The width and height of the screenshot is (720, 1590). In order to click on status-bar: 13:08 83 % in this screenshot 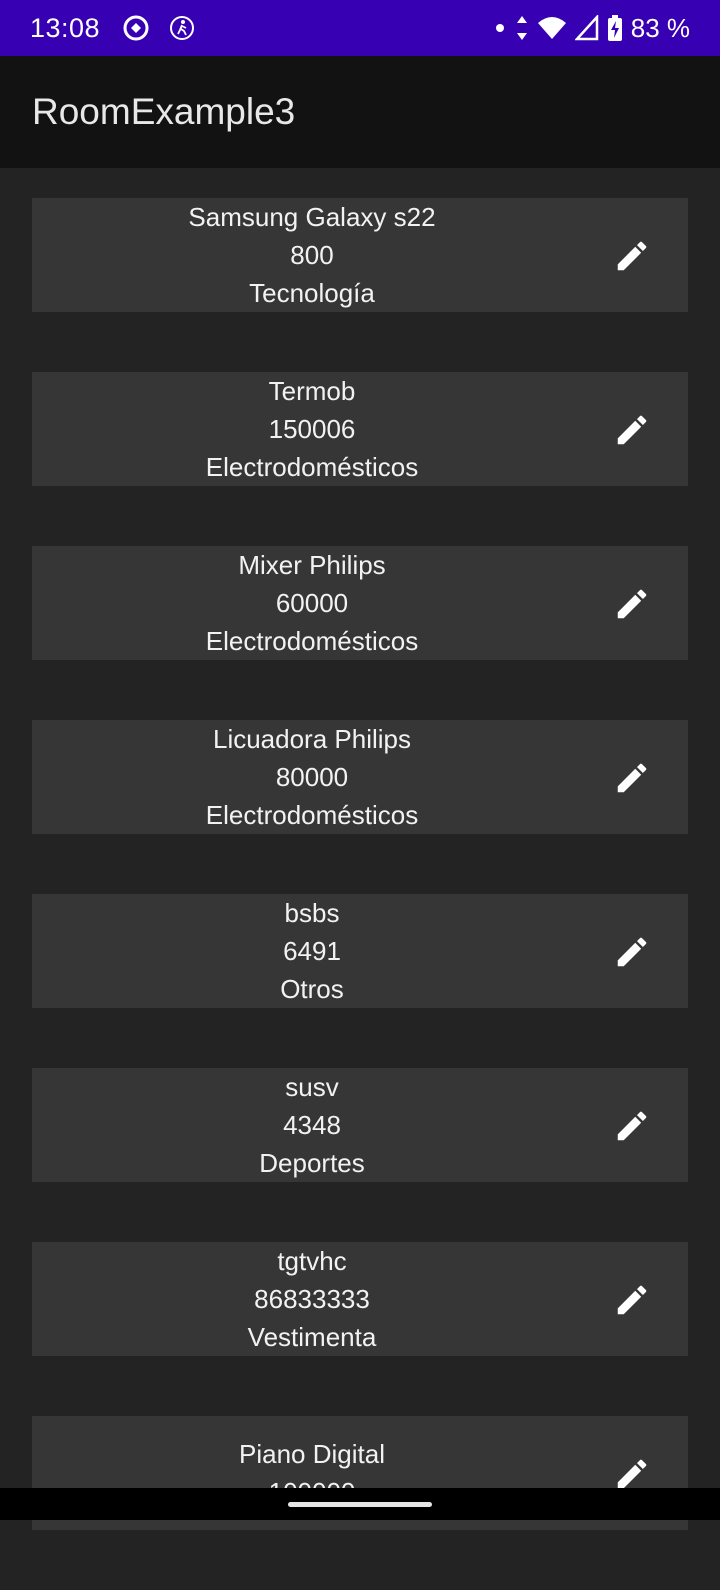, I will do `click(360, 28)`.